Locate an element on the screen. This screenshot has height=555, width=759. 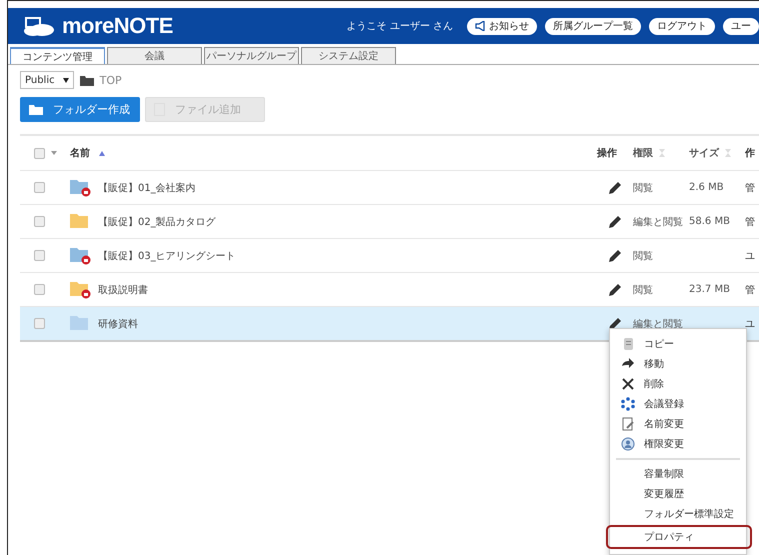
arrow-icon is located at coordinates (628, 364).